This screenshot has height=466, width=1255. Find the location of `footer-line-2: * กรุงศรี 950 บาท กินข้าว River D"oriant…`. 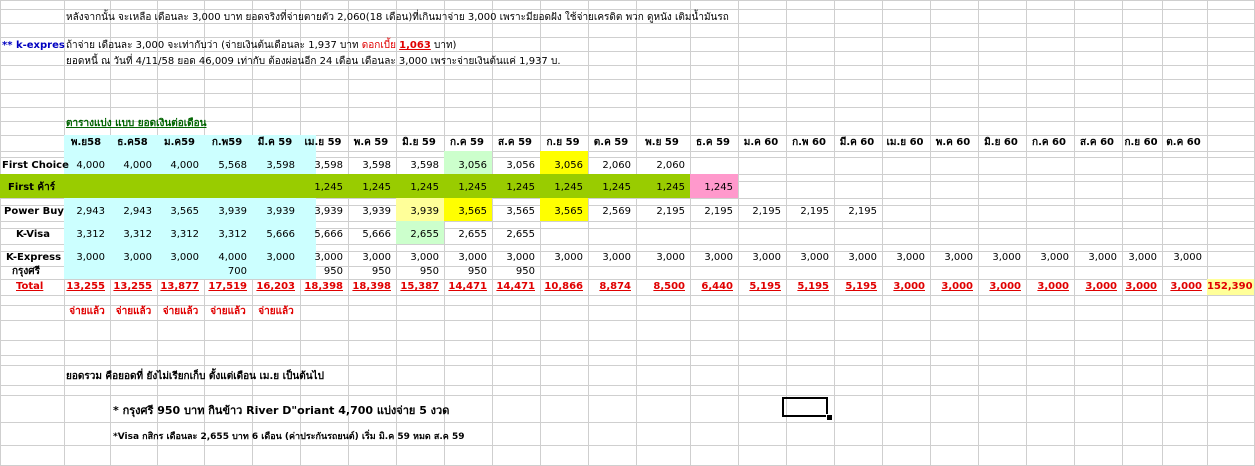

footer-line-2: * กรุงศรี 950 บาท กินข้าว River D"oriant… is located at coordinates (281, 411).